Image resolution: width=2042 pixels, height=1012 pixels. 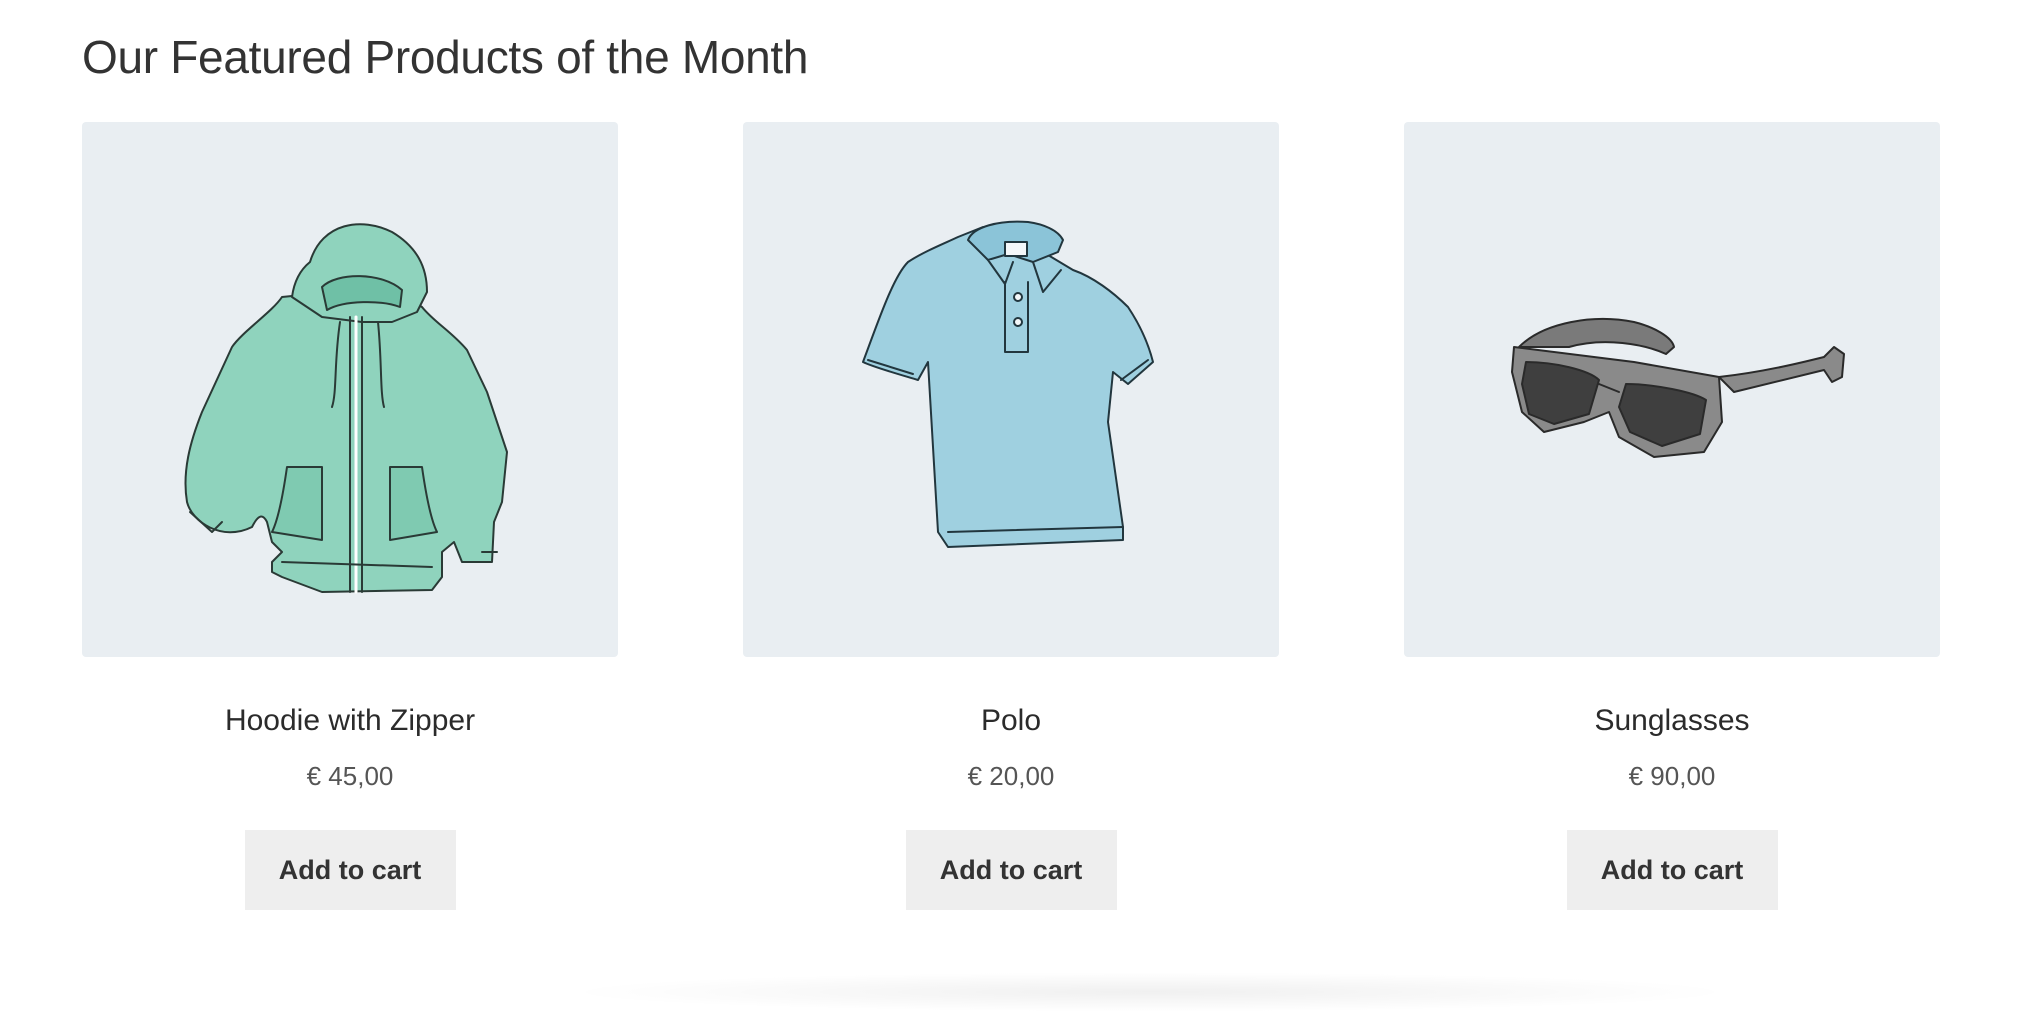 What do you see at coordinates (1008, 384) in the screenshot?
I see `polo-shirt-icon` at bounding box center [1008, 384].